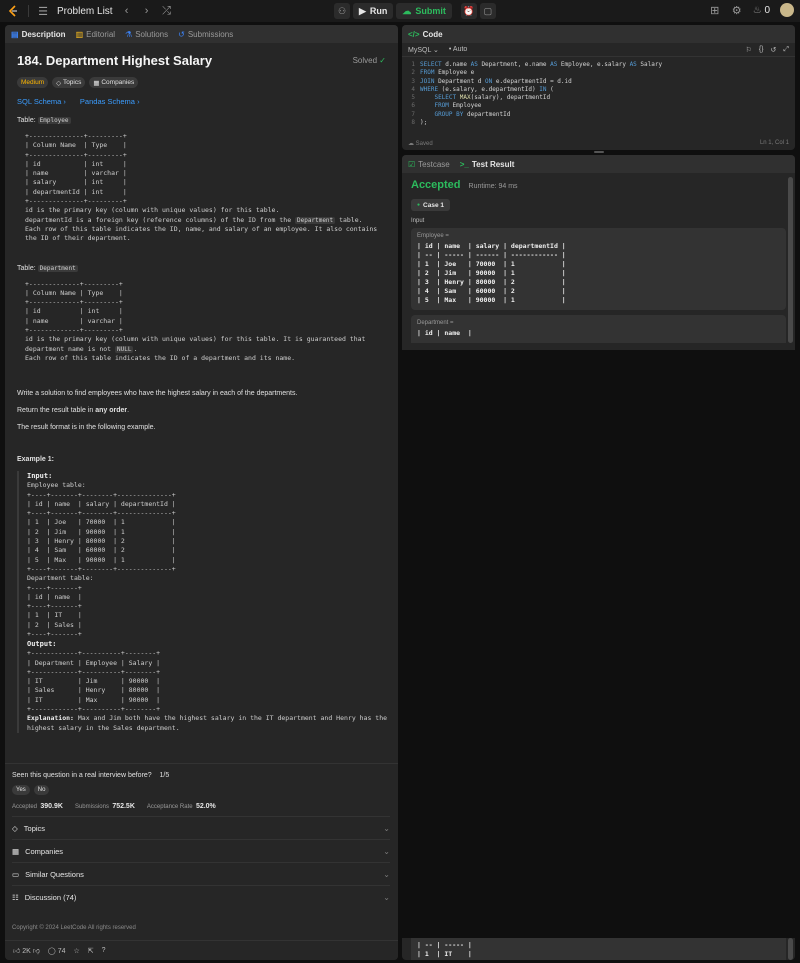 This screenshot has width=800, height=963. I want to click on star-icon: ☆, so click(77, 951).